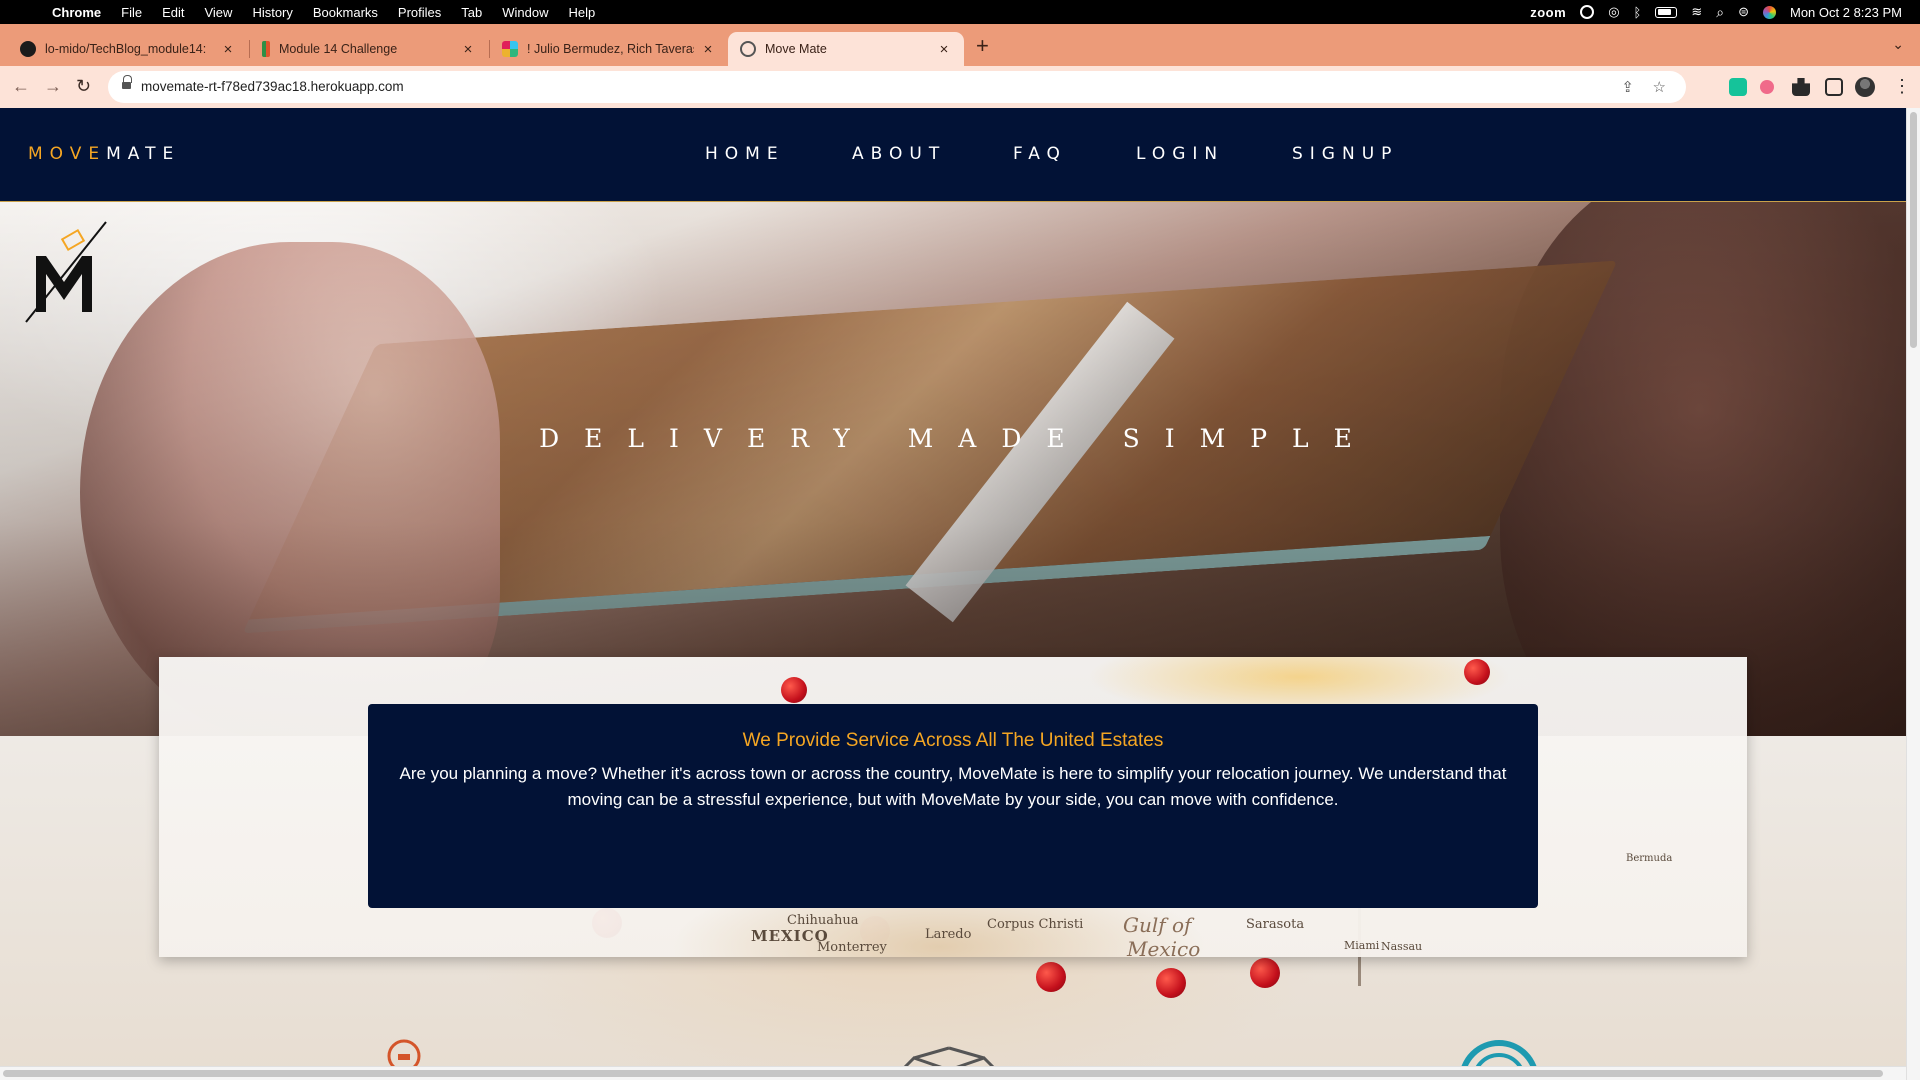  Describe the element at coordinates (53, 86) in the screenshot. I see `forward-arrow-icon: →` at that location.